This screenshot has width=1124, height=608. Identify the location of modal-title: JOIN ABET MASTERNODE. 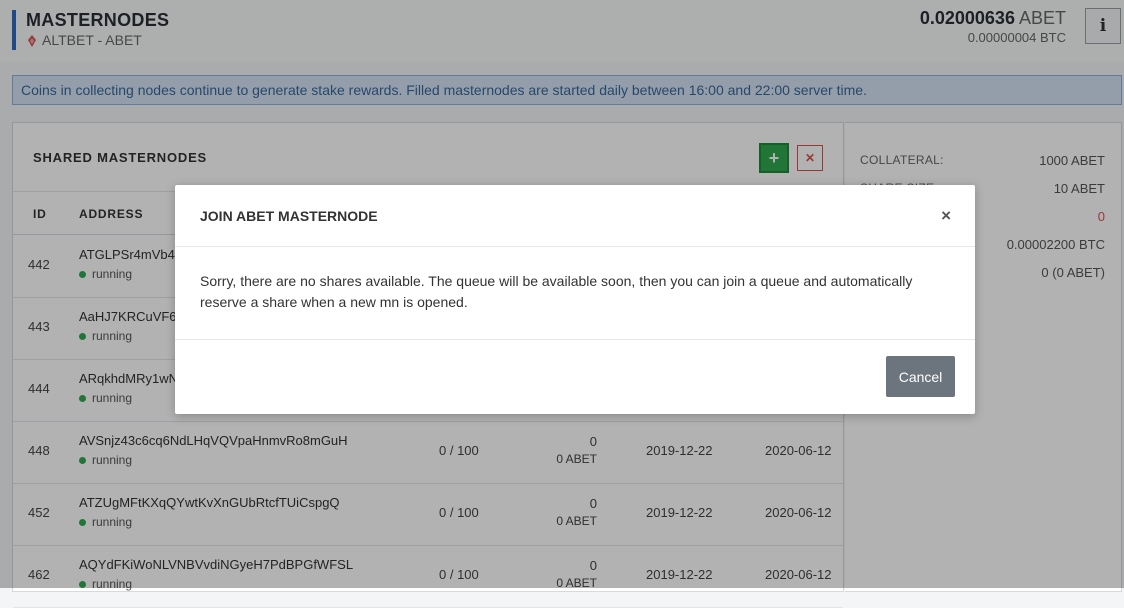
(289, 216).